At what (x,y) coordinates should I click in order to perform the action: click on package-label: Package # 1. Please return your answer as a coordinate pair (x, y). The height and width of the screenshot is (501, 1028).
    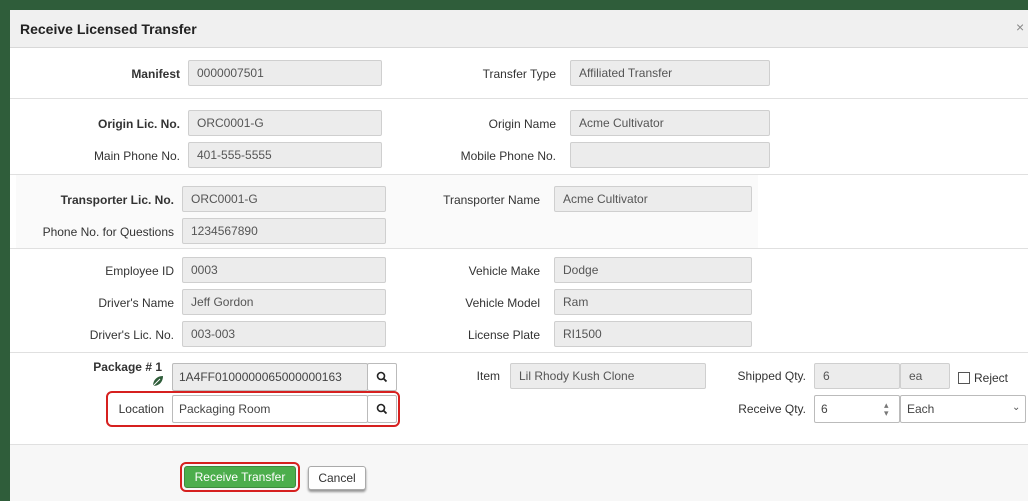
    Looking at the image, I should click on (127, 367).